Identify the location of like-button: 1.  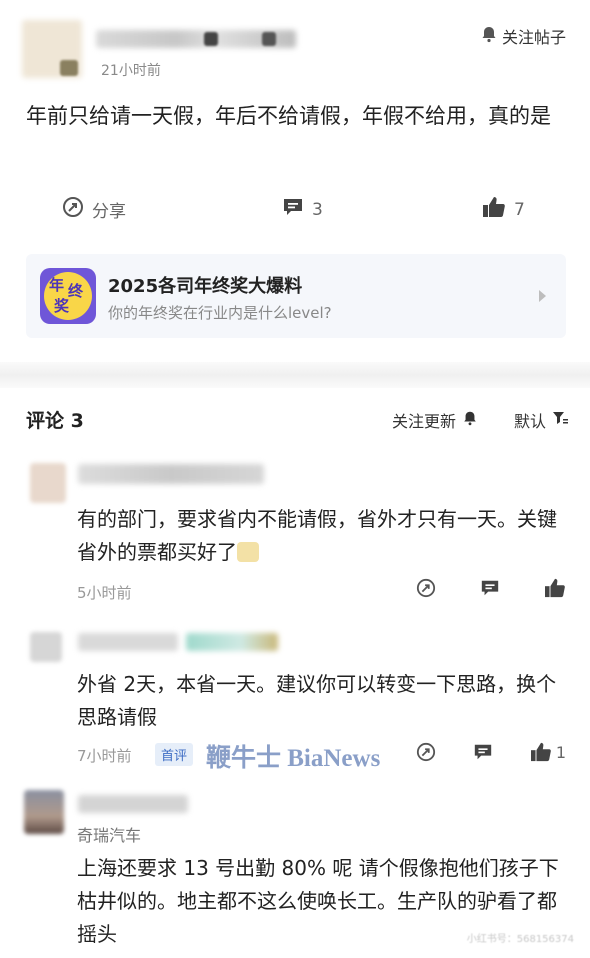
(548, 752).